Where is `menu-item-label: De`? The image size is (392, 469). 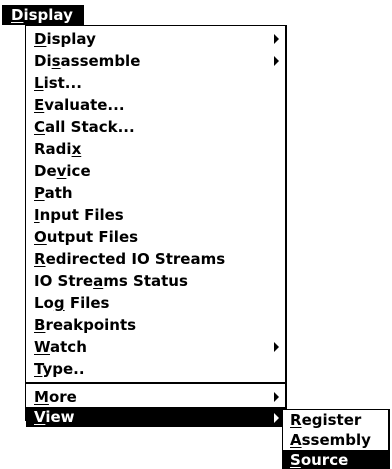
menu-item-label: De is located at coordinates (45, 171).